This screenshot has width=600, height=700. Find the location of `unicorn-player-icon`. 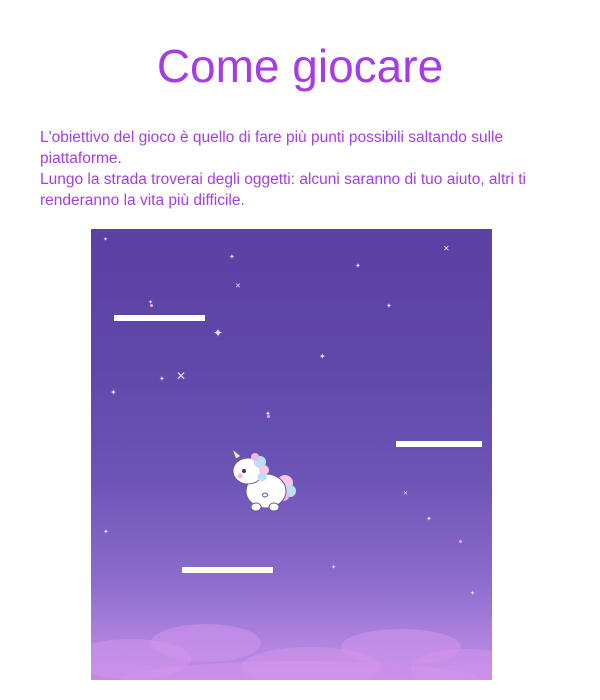

unicorn-player-icon is located at coordinates (263, 479).